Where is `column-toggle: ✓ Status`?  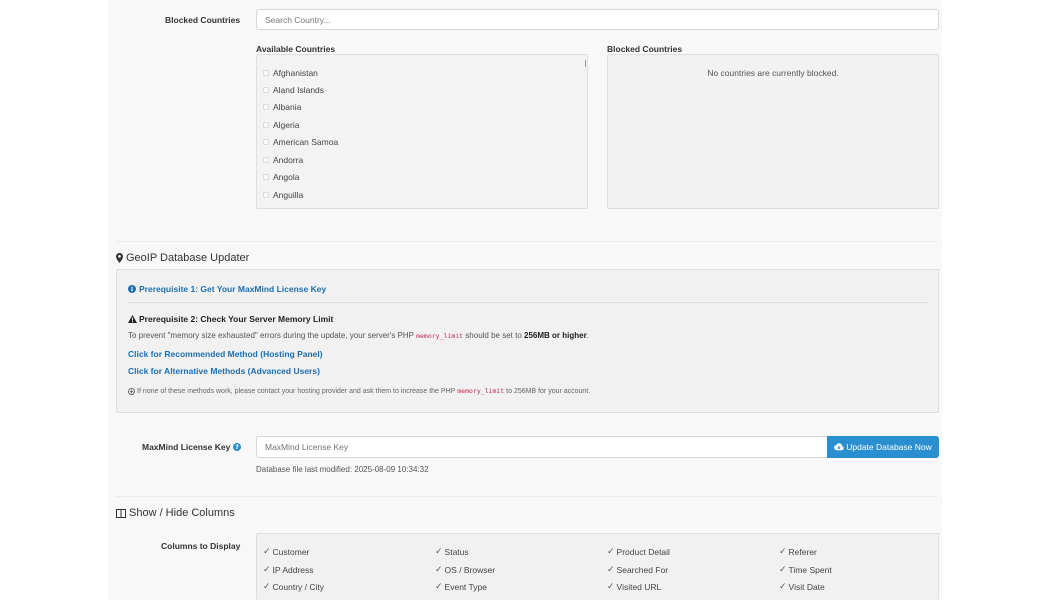 column-toggle: ✓ Status is located at coordinates (452, 551).